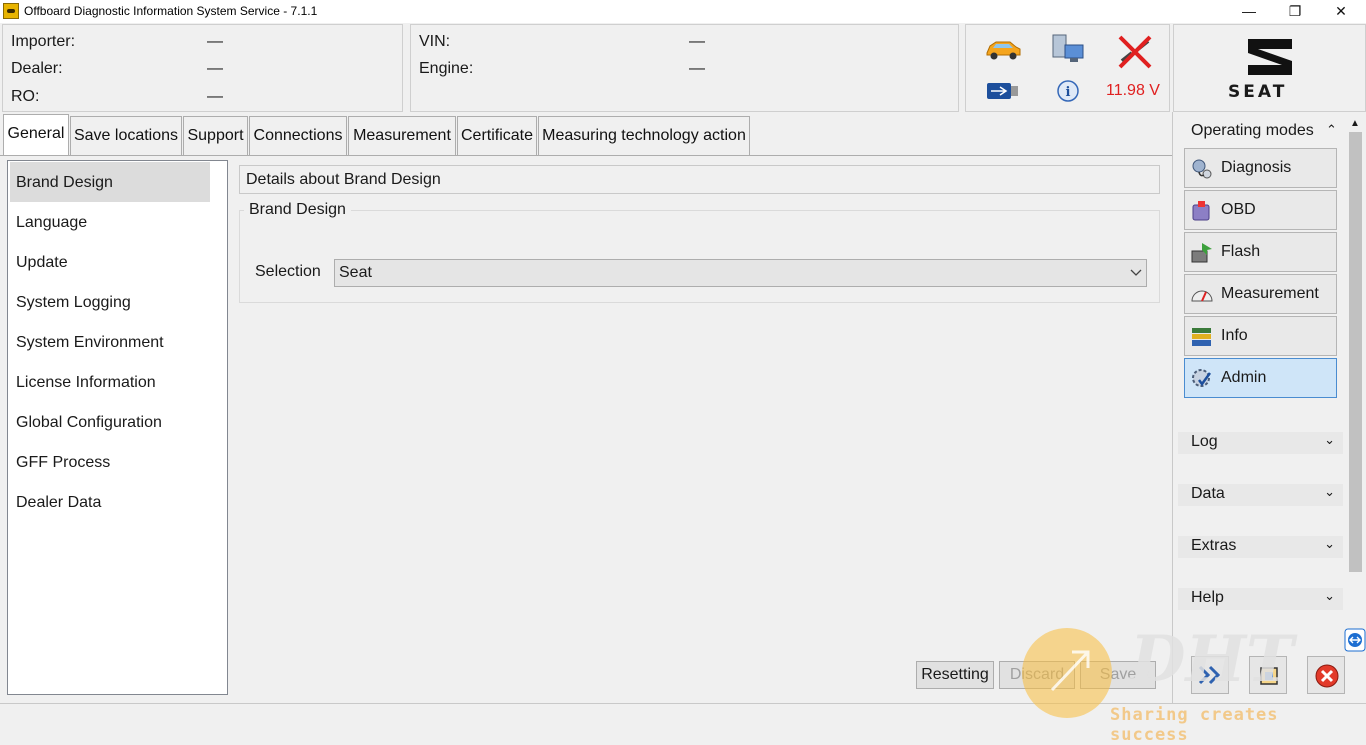 The width and height of the screenshot is (1366, 745). What do you see at coordinates (1249, 11) in the screenshot?
I see `minimize-button: —` at bounding box center [1249, 11].